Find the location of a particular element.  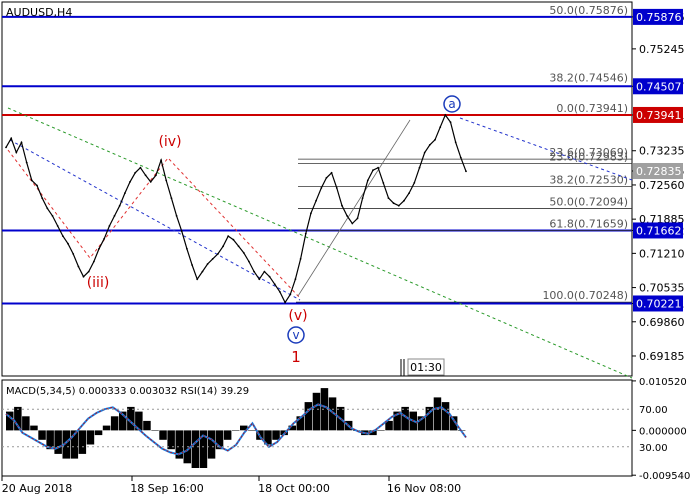

time-label: 01:30 is located at coordinates (426, 367).